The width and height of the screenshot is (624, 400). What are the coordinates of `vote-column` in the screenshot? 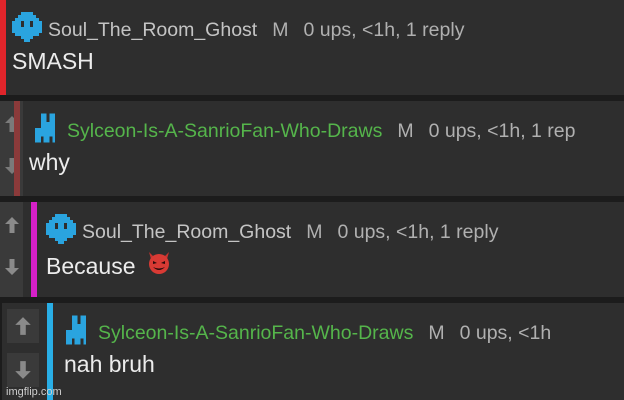 It's located at (11, 249).